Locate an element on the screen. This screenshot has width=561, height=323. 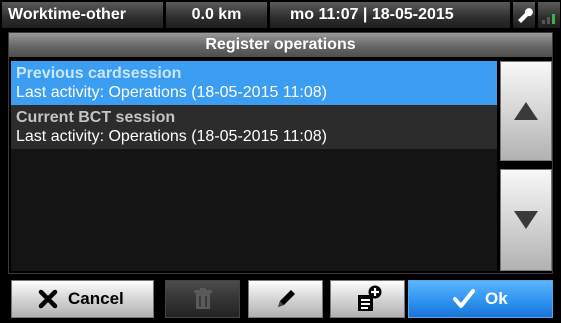
scroll-down-button is located at coordinates (526, 220).